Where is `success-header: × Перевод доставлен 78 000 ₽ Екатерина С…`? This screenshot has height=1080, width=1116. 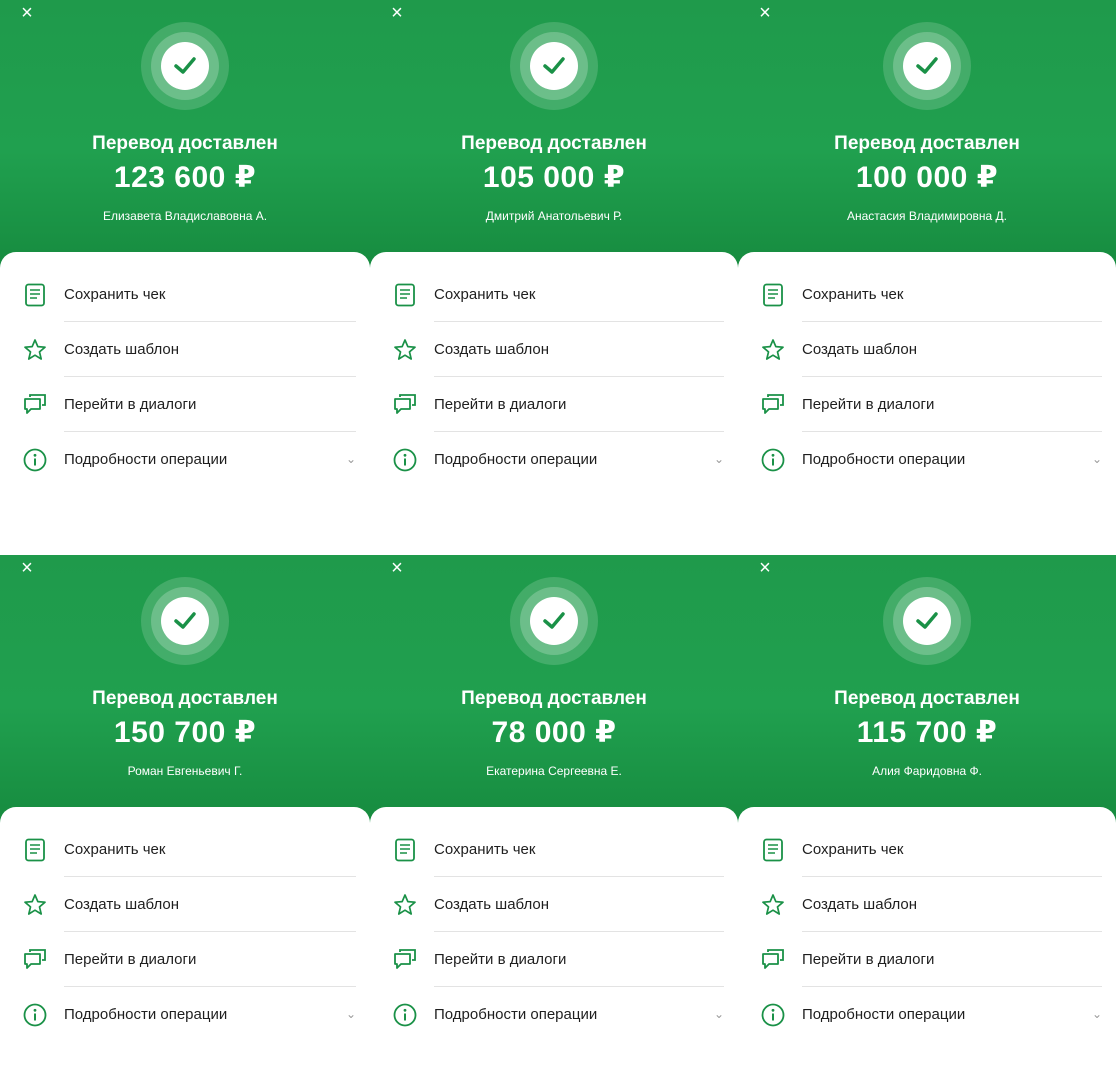
success-header: × Перевод доставлен 78 000 ₽ Екатерина С… is located at coordinates (554, 692).